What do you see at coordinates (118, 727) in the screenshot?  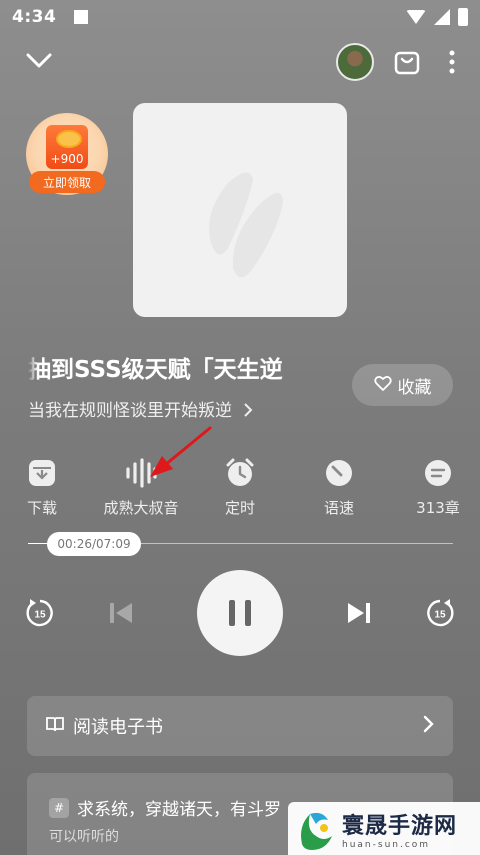 I see `read-ebook-label: 阅读电子书` at bounding box center [118, 727].